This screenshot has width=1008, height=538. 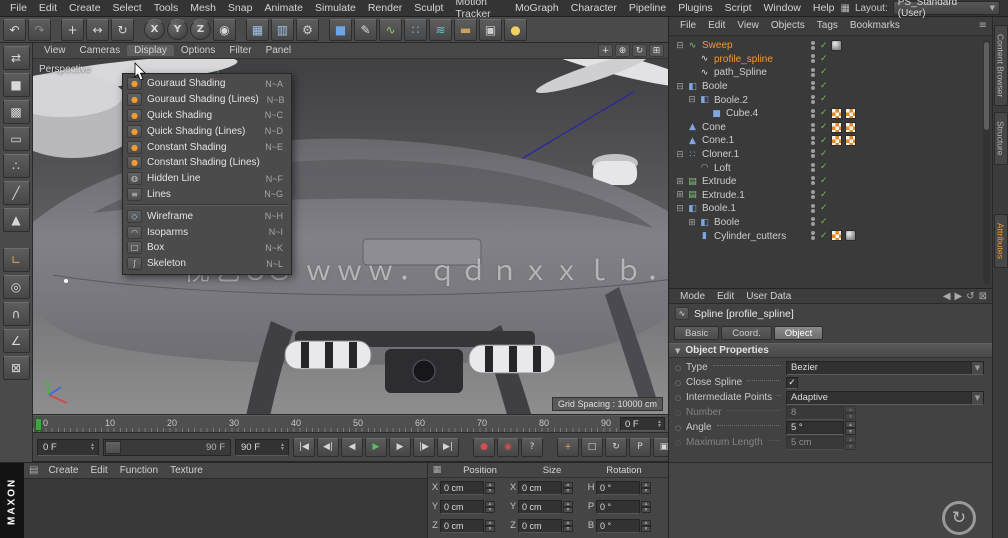 I want to click on redo-icon: ↷, so click(x=39, y=29).